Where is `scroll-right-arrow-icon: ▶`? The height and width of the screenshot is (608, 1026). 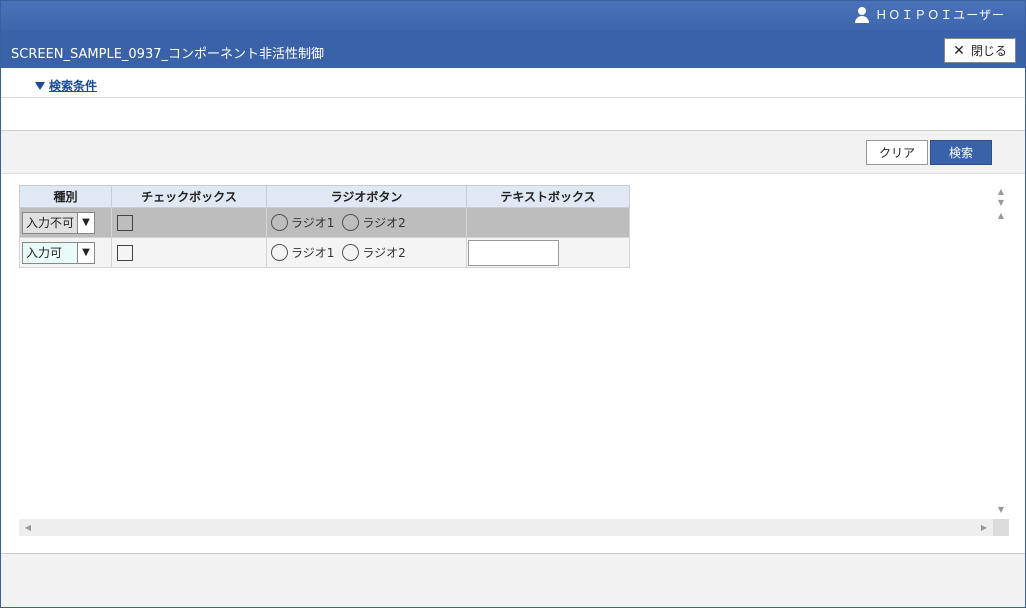
scroll-right-arrow-icon: ▶ is located at coordinates (984, 527).